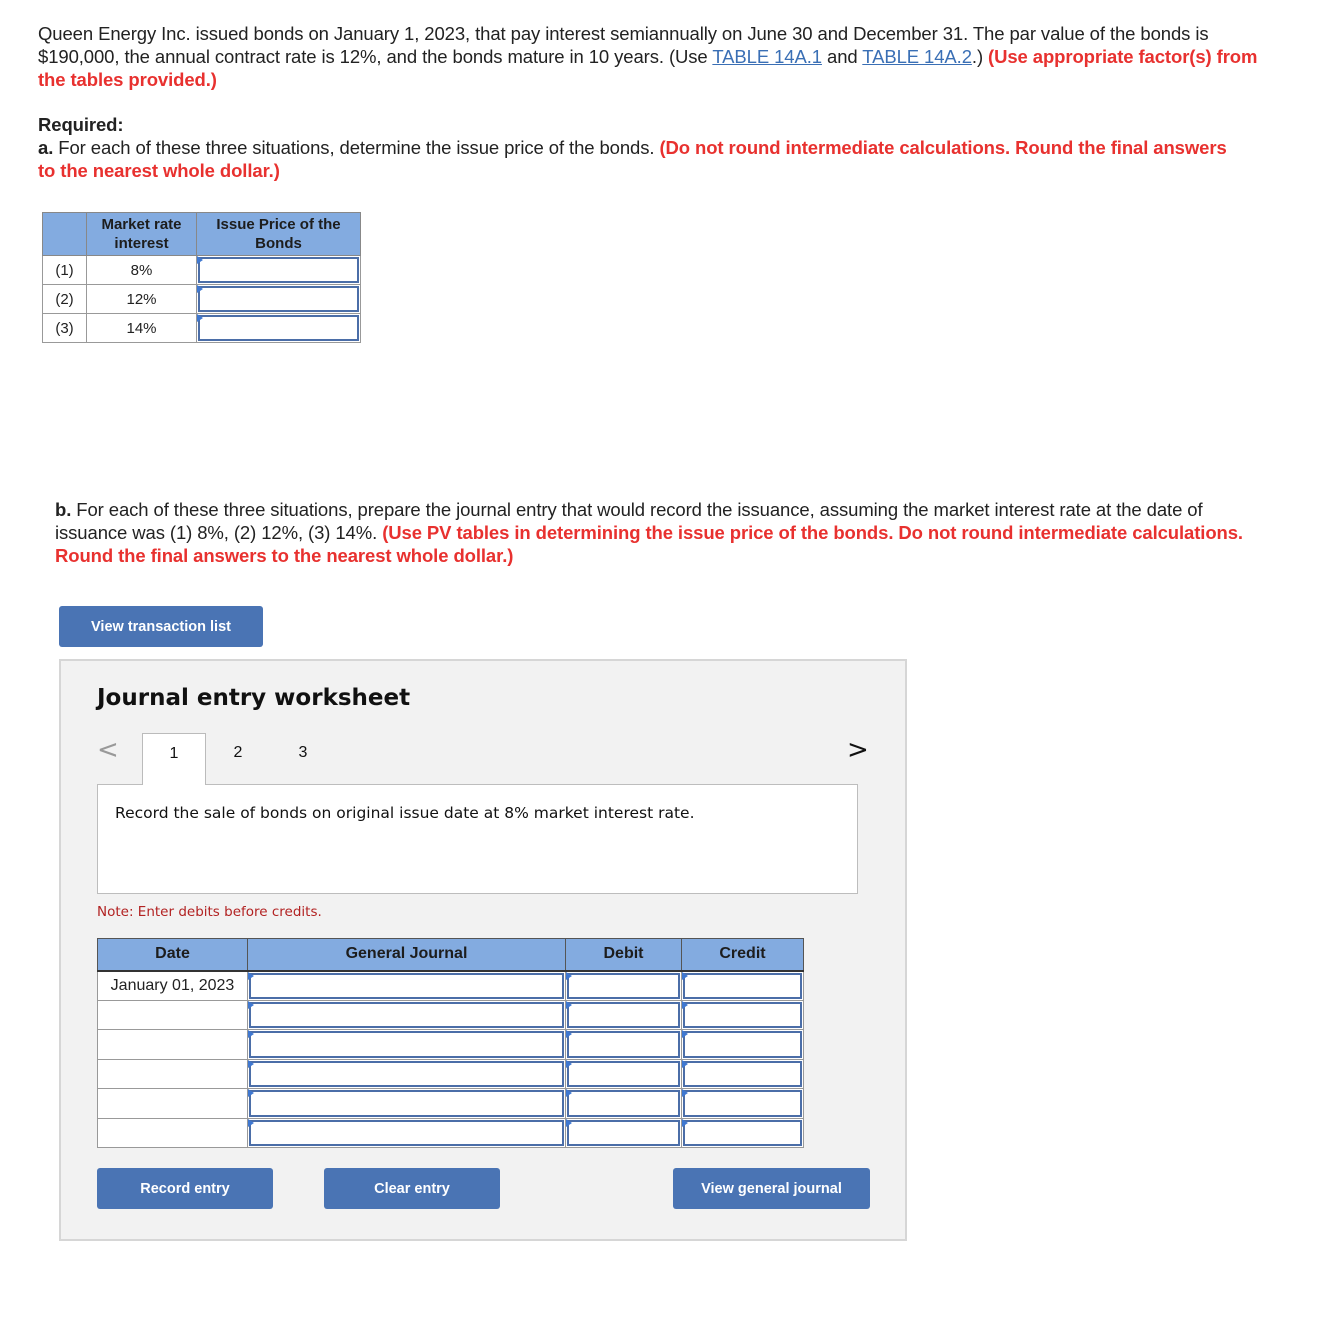 This screenshot has height=1328, width=1328. What do you see at coordinates (917, 56) in the screenshot?
I see `table-14a2-link: TABLE 14A.2` at bounding box center [917, 56].